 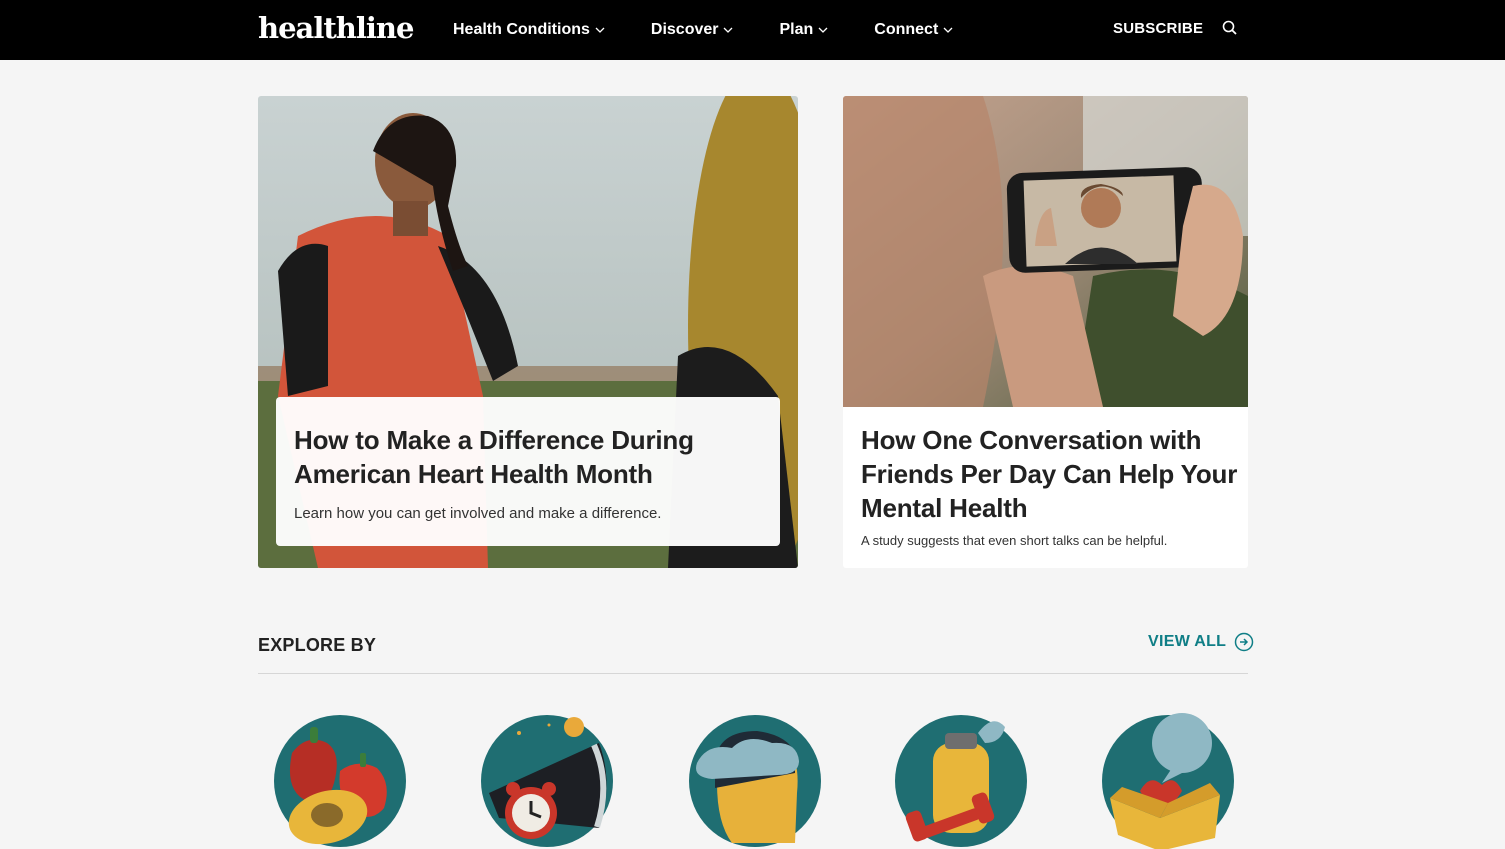 What do you see at coordinates (1168, 781) in the screenshot?
I see `relationships-icon` at bounding box center [1168, 781].